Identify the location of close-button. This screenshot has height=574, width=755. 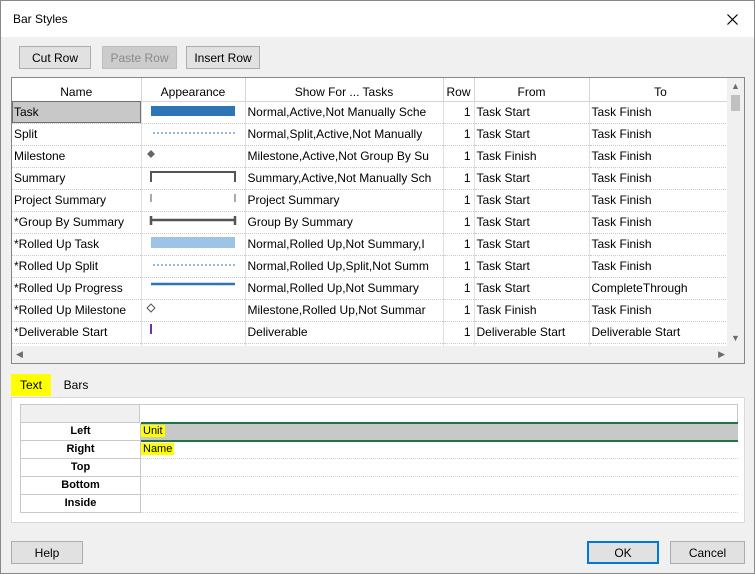
(732, 19).